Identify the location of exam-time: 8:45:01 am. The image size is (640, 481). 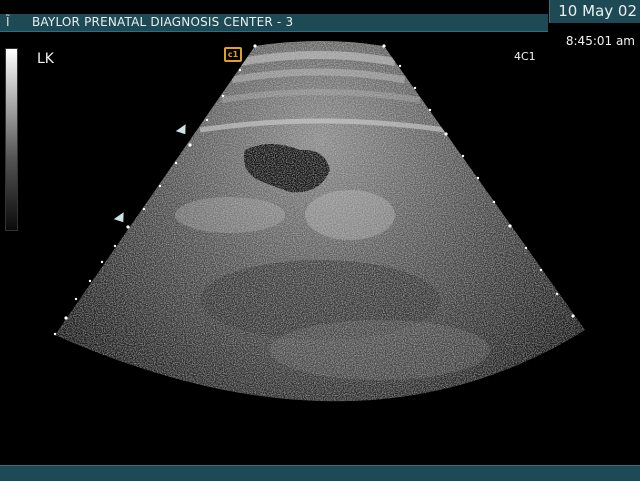
(600, 41).